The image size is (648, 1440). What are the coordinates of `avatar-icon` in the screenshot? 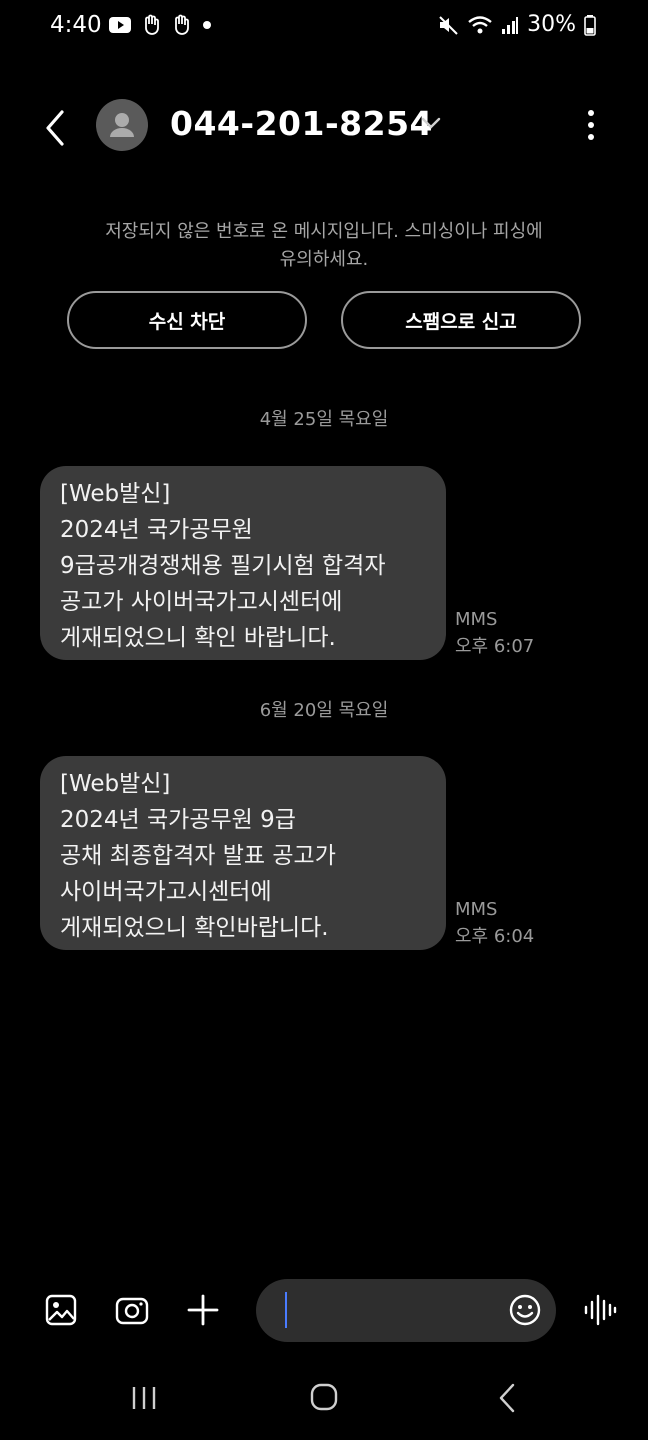 It's located at (122, 125).